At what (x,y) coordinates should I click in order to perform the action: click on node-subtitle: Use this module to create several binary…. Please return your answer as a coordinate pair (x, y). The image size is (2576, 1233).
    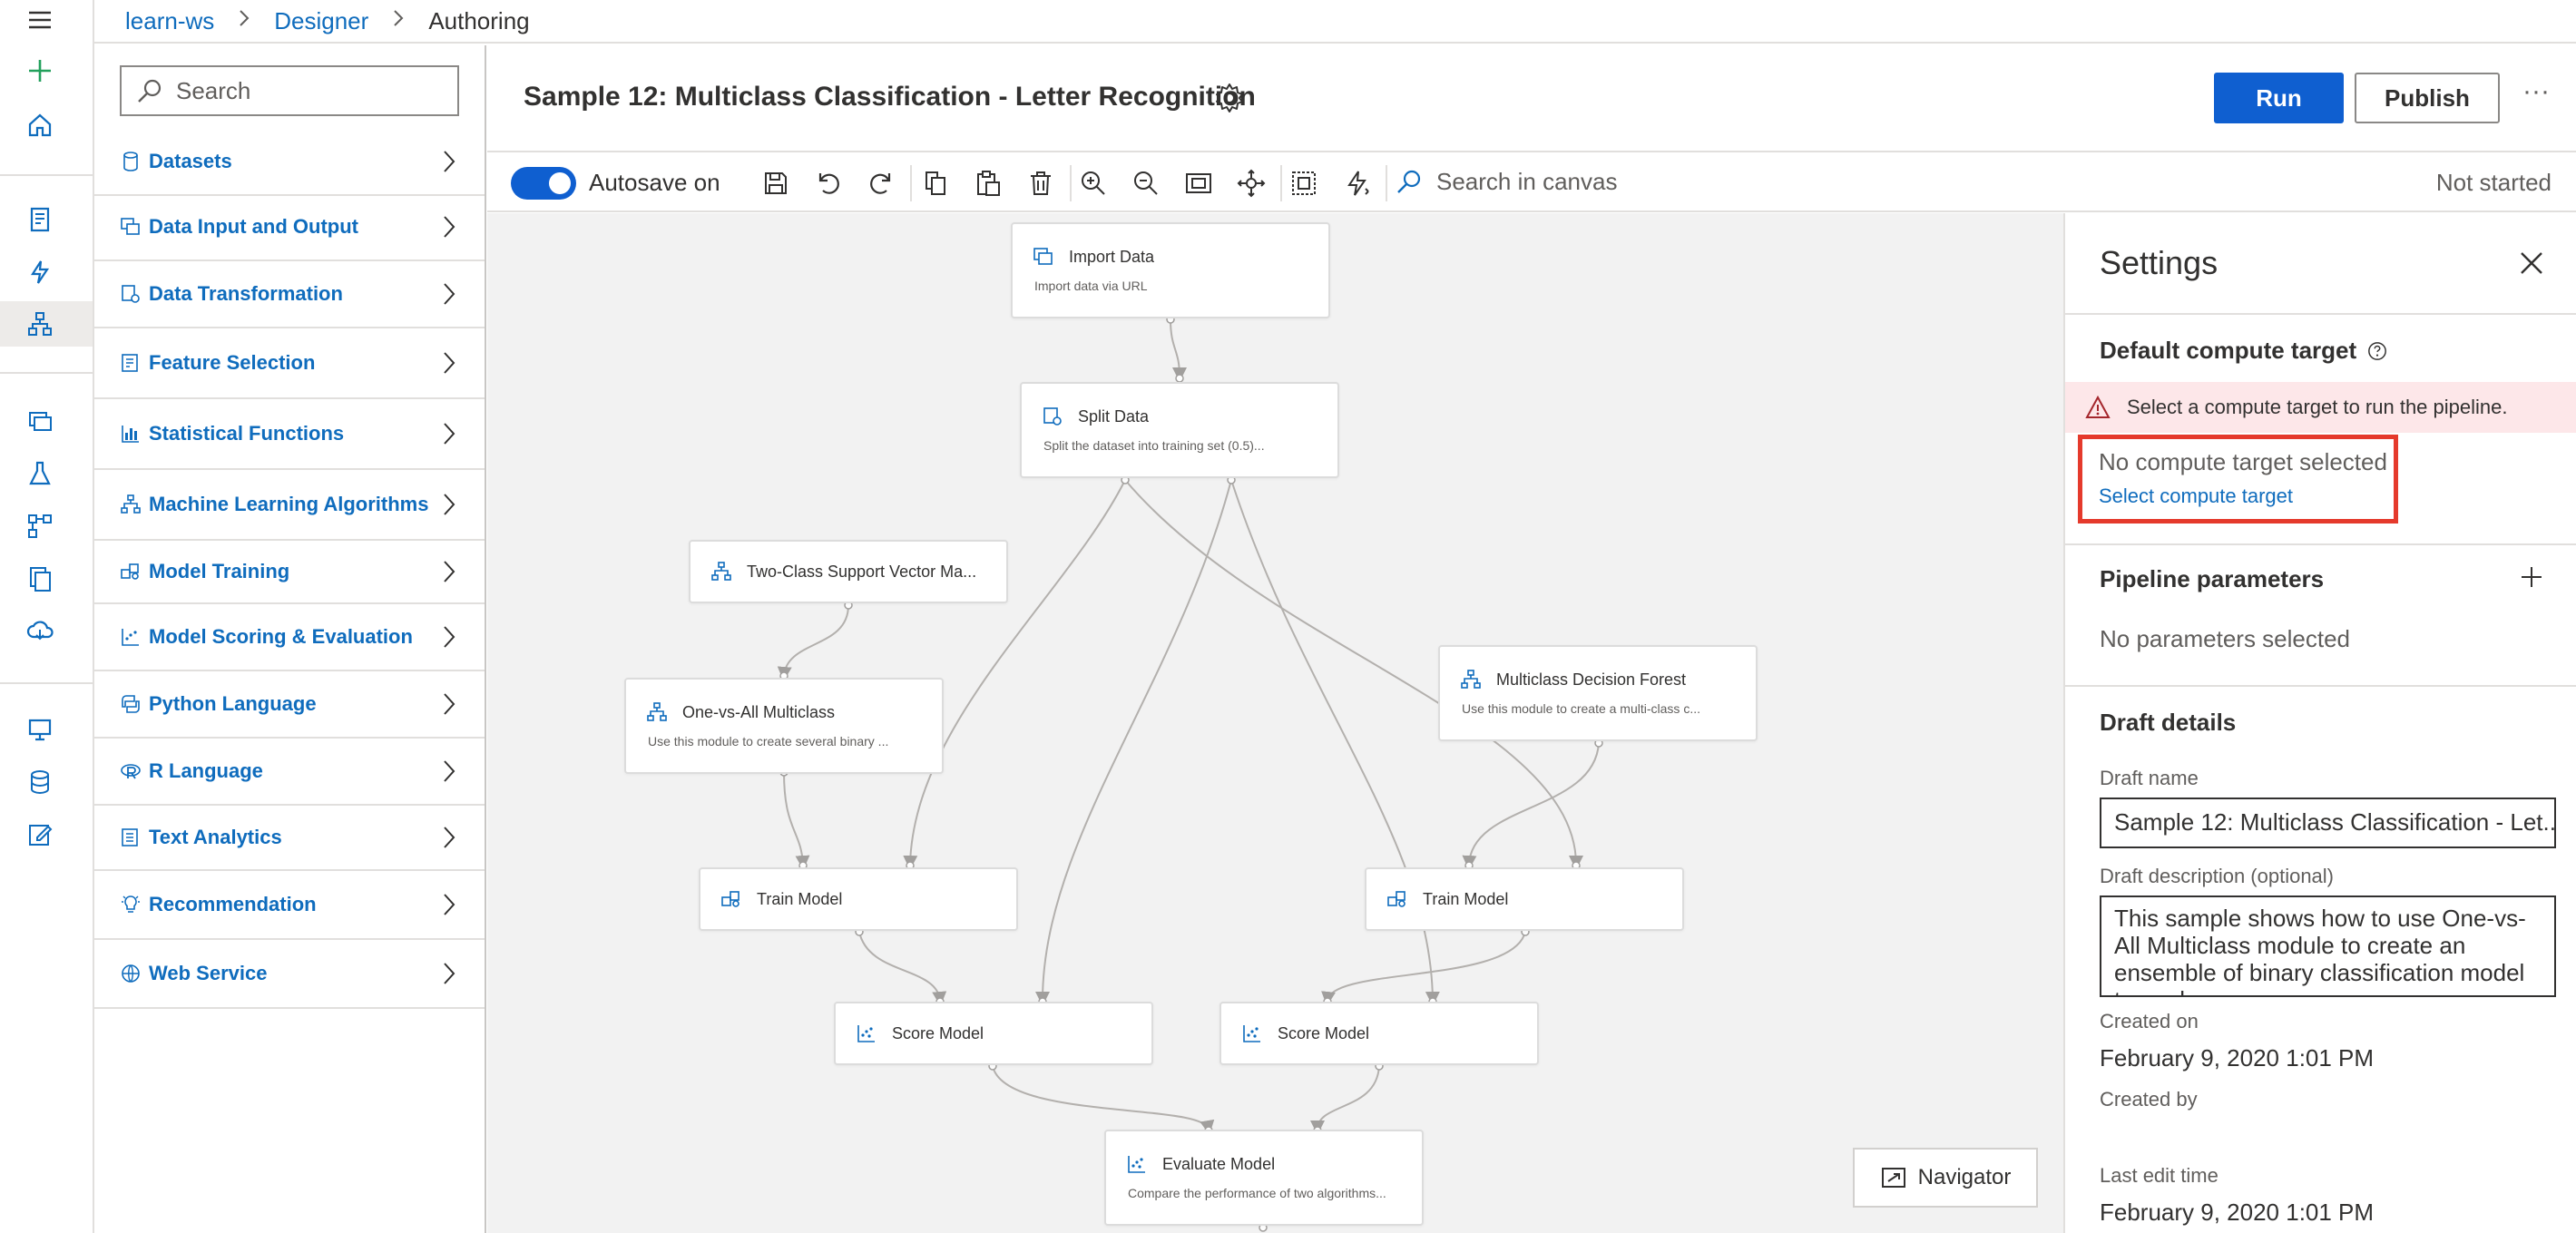
    Looking at the image, I should click on (768, 741).